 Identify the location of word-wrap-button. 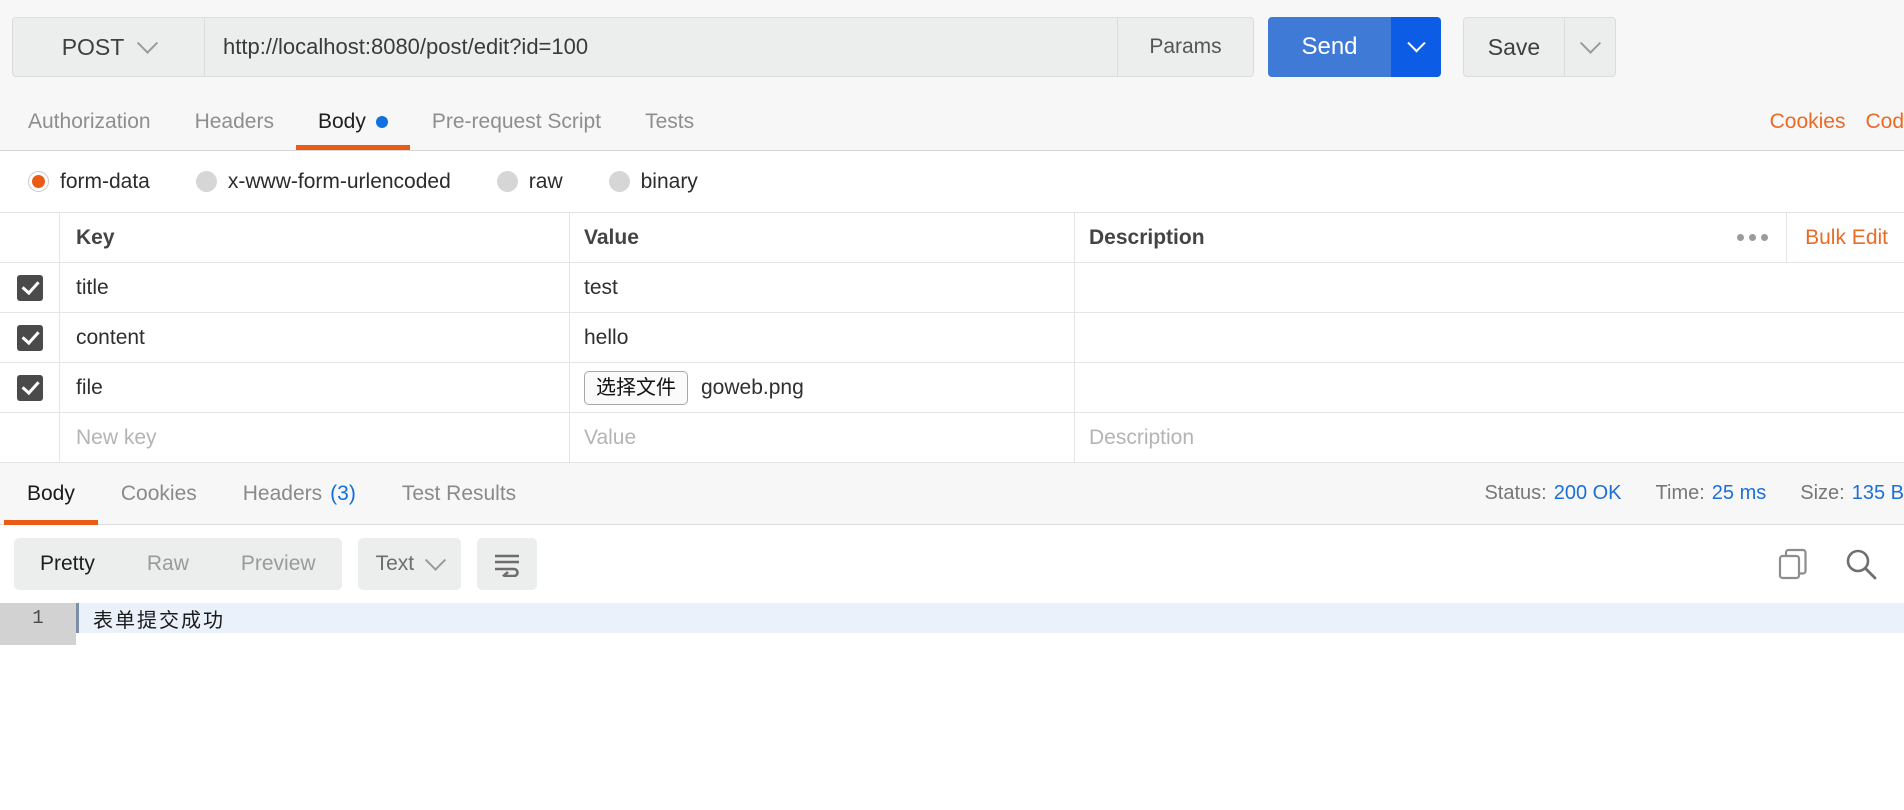
(507, 564).